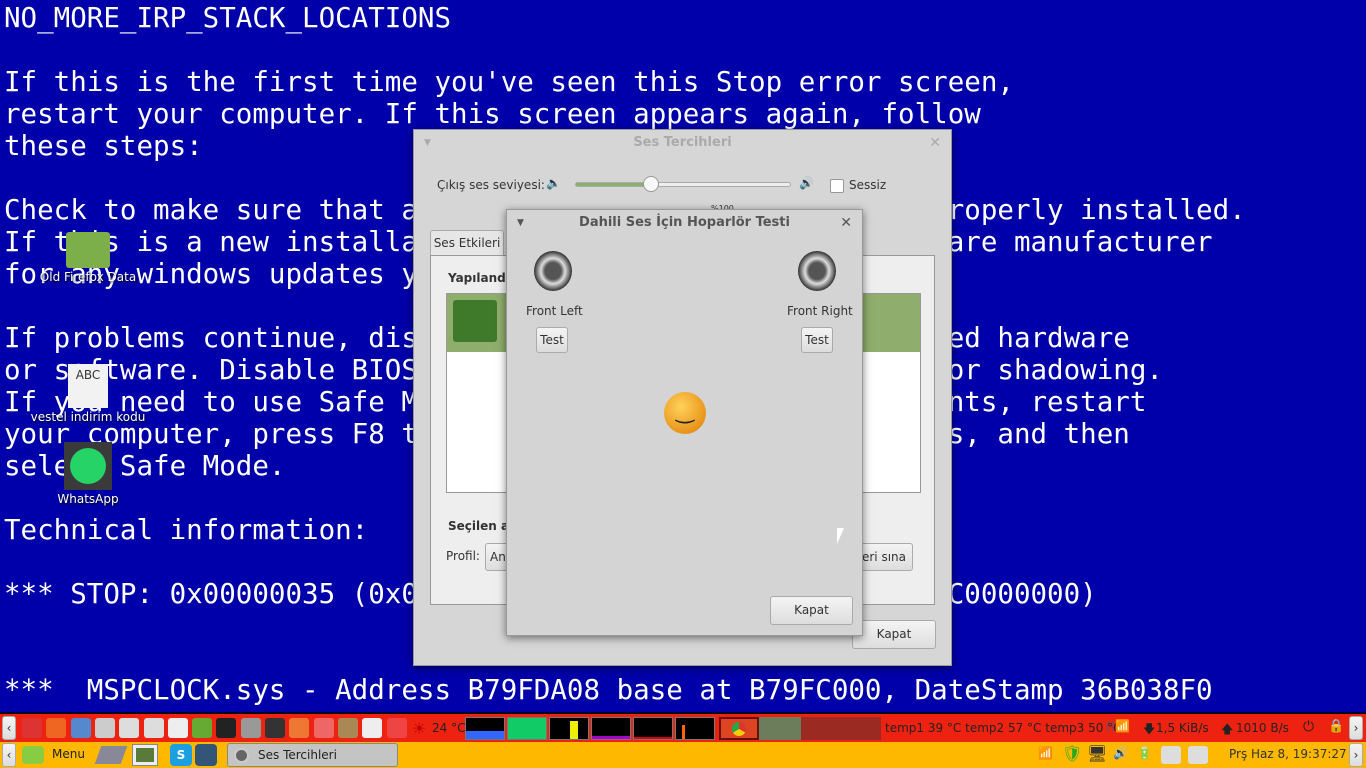 This screenshot has height=768, width=1366. Describe the element at coordinates (299, 728) in the screenshot. I see `video-editor-launcher-icon` at that location.